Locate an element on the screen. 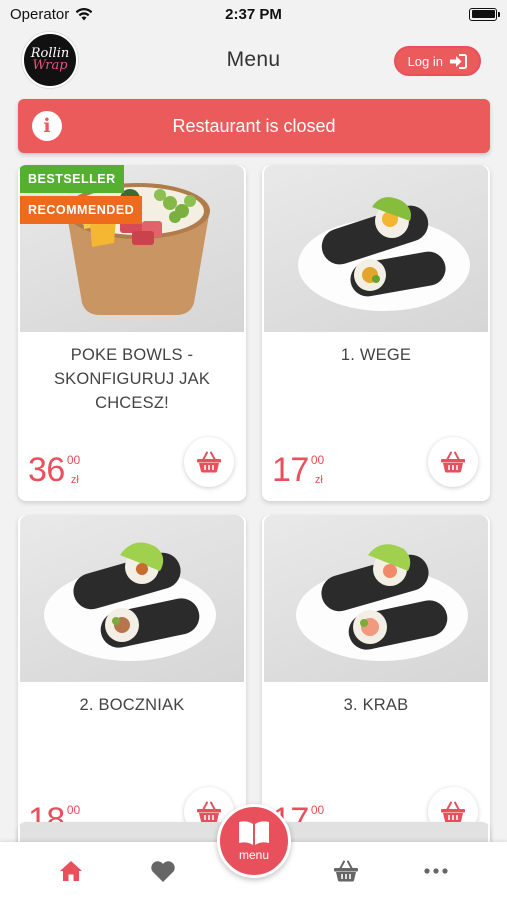 The height and width of the screenshot is (900, 507). product-image-boczniak is located at coordinates (132, 598).